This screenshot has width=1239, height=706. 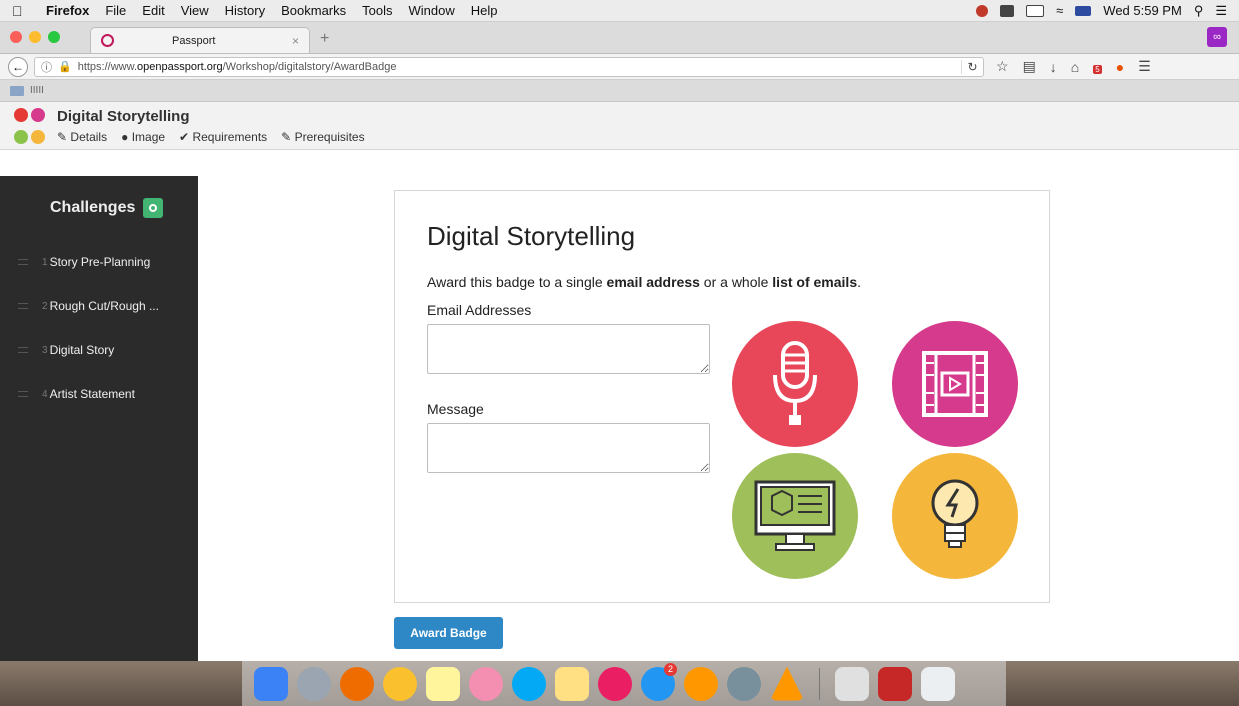 What do you see at coordinates (572, 683) in the screenshot?
I see `stickies-icon` at bounding box center [572, 683].